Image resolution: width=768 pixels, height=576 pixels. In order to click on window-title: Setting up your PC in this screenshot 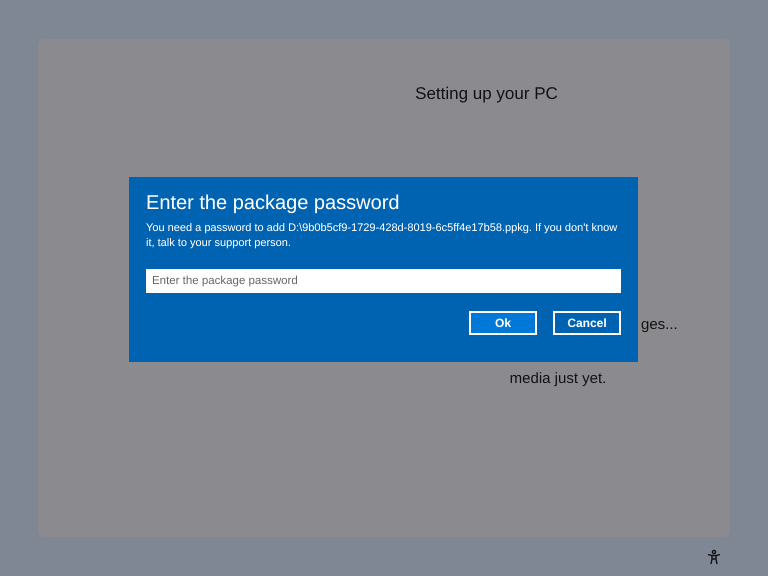, I will do `click(486, 94)`.